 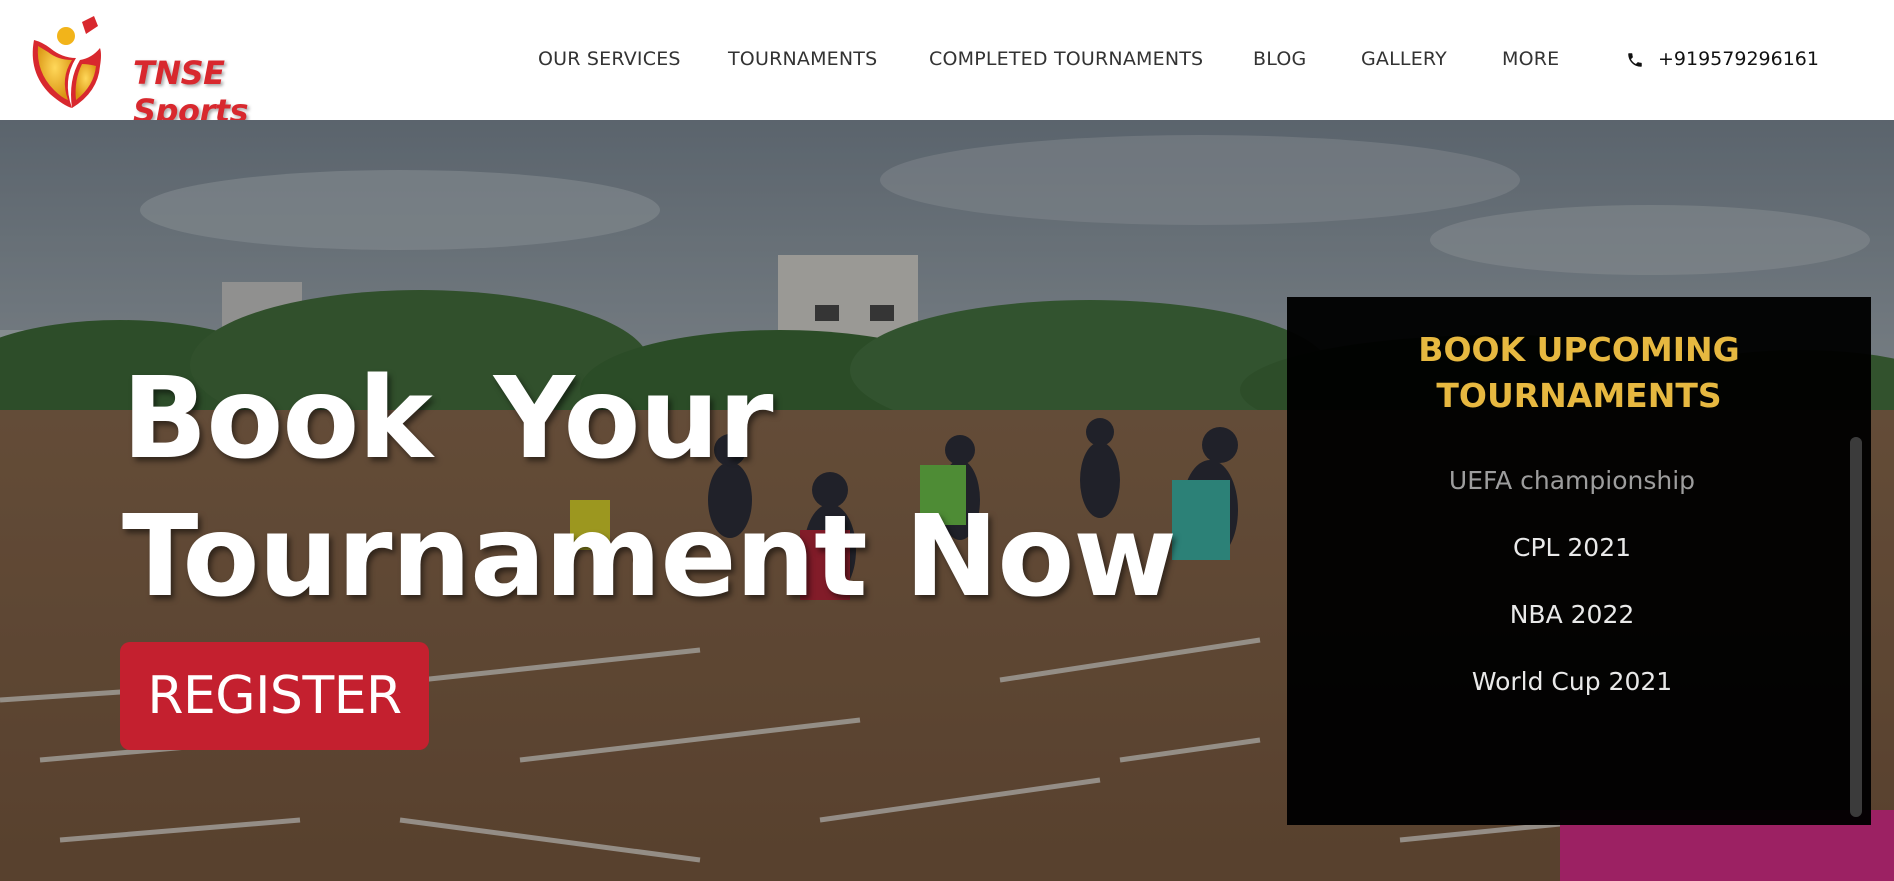 What do you see at coordinates (1066, 59) in the screenshot?
I see `nav-completed-tournaments: COMPLETED TOURNAMENTS` at bounding box center [1066, 59].